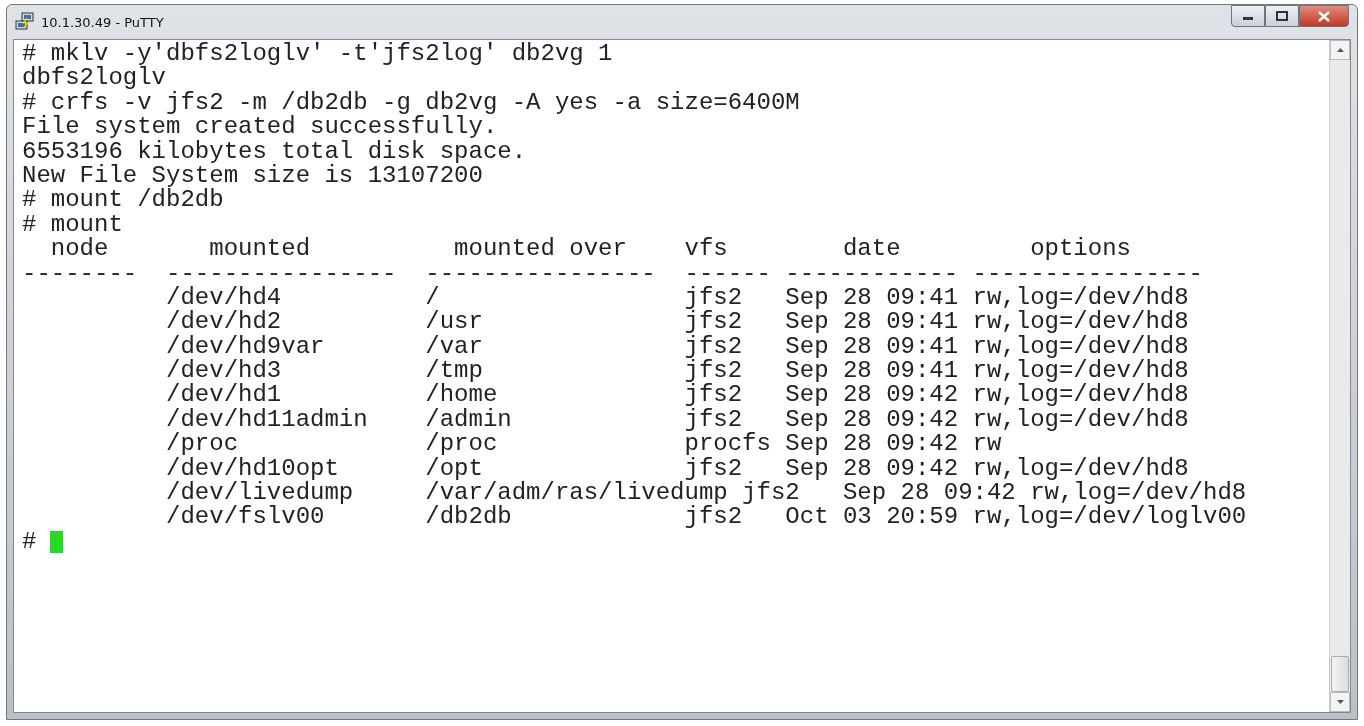  What do you see at coordinates (25, 22) in the screenshot?
I see `computers-icon` at bounding box center [25, 22].